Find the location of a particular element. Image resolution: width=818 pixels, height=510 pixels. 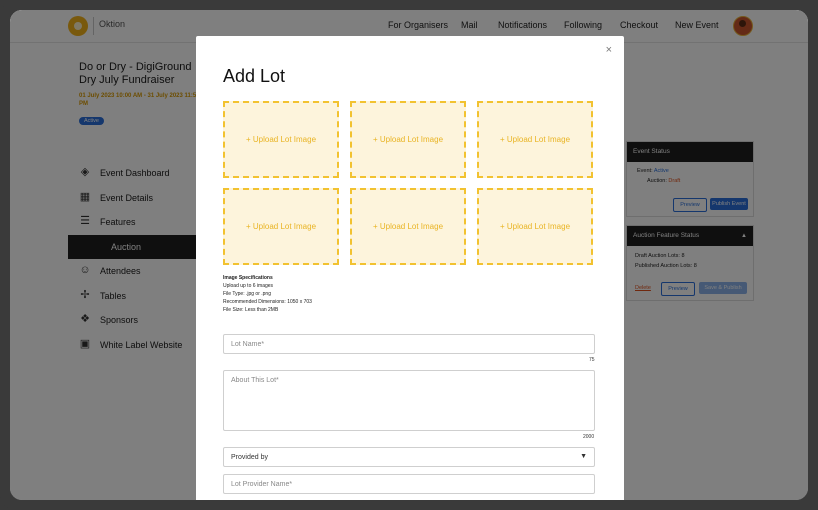

lot-name-field: Lot Name* is located at coordinates (409, 344).